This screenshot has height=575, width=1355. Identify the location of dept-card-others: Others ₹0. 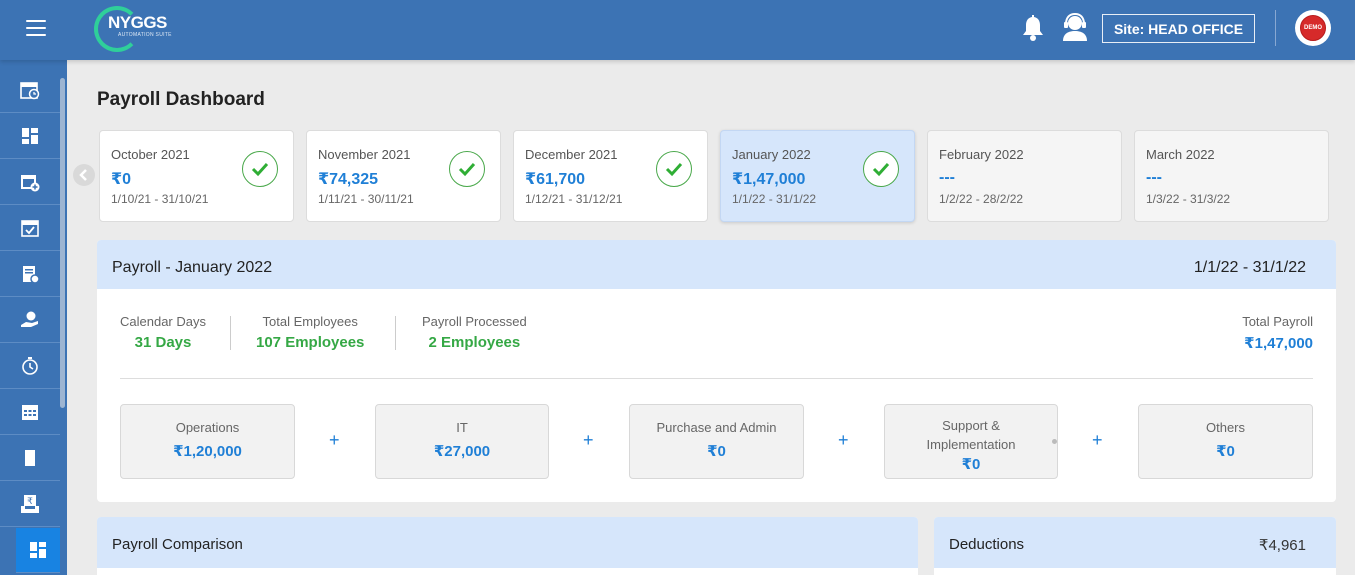
(1225, 441).